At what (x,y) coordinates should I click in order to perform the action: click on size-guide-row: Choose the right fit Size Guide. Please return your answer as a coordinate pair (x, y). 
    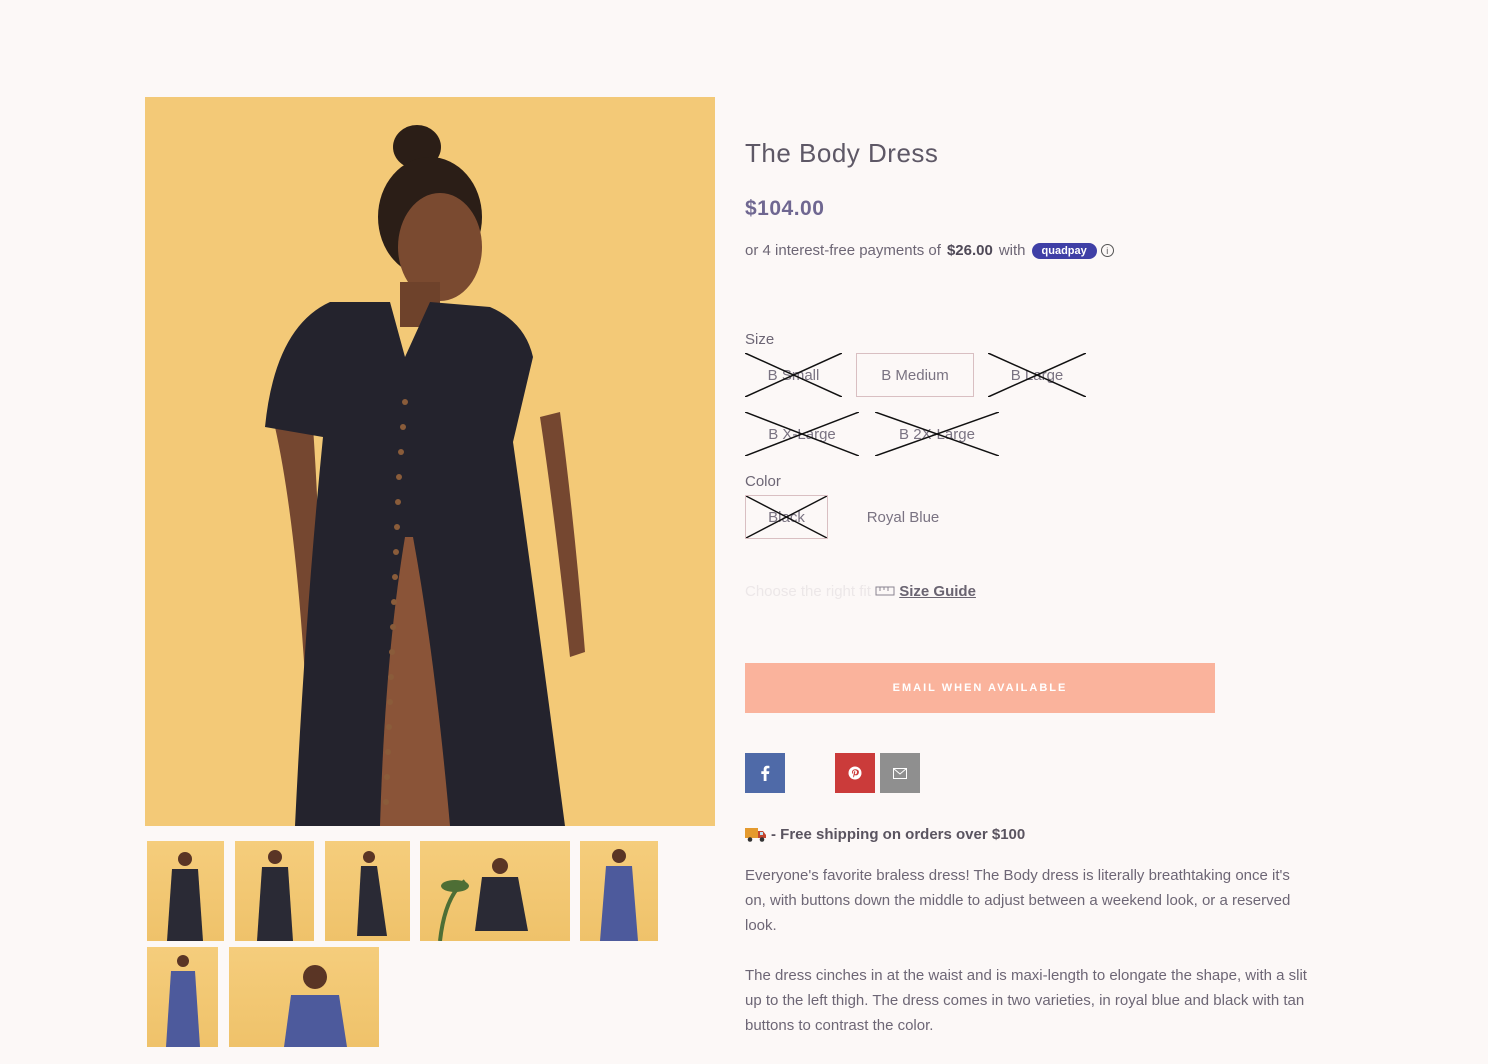
    Looking at the image, I should click on (860, 592).